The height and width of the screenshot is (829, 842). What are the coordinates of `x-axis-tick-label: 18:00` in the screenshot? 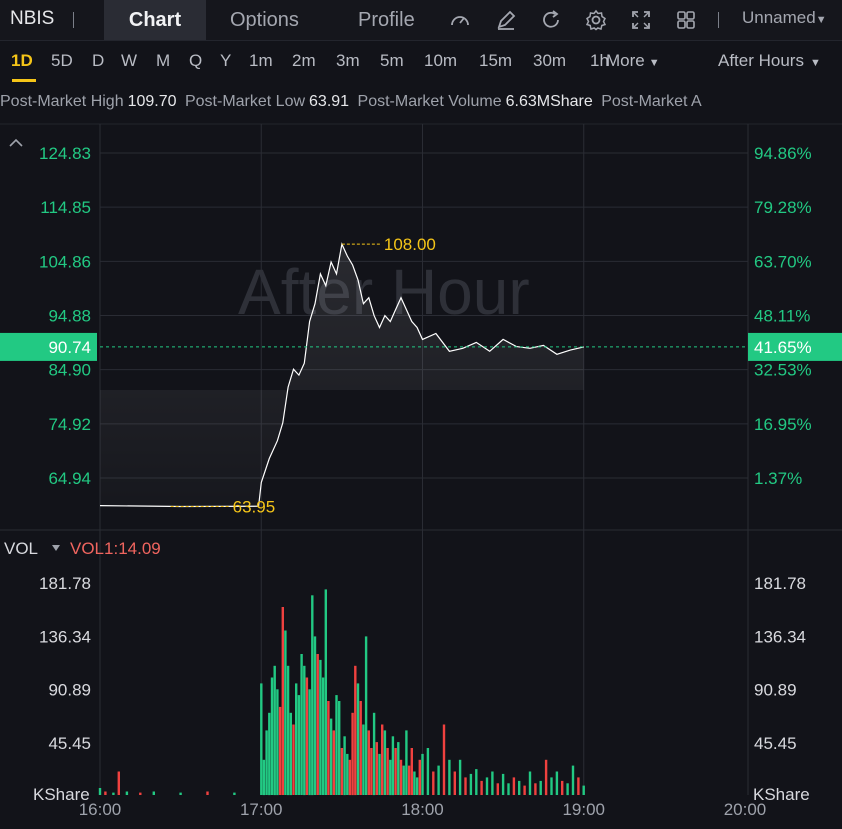 It's located at (422, 809).